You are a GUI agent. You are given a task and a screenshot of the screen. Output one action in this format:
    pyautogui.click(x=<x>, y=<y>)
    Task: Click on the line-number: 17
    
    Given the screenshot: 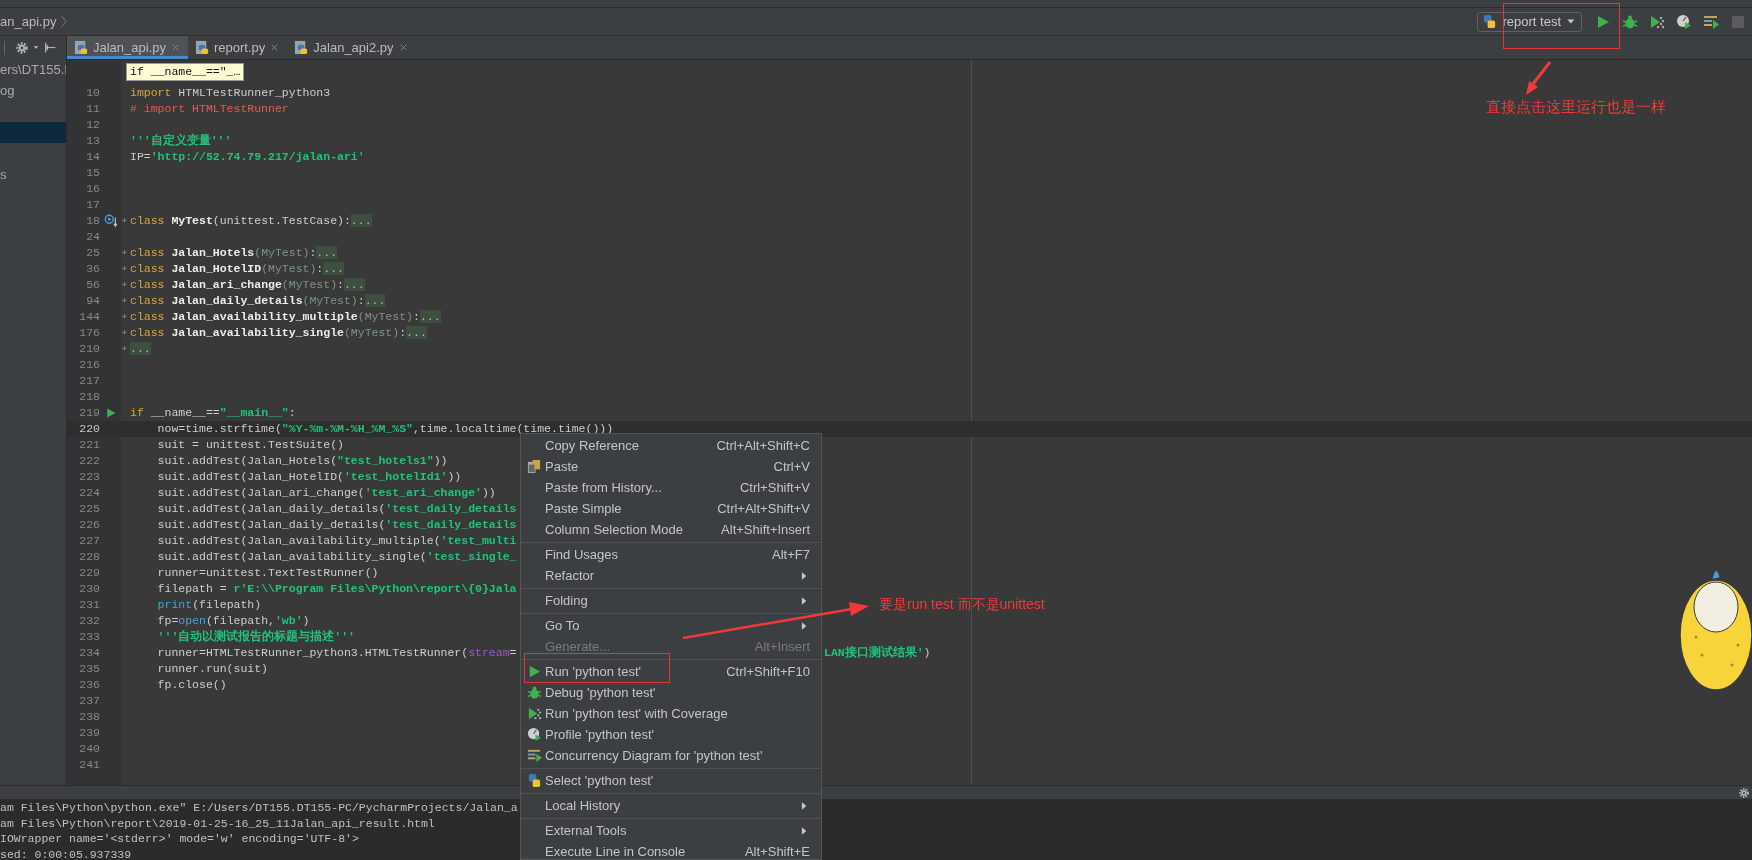 What is the action you would take?
    pyautogui.click(x=92, y=205)
    